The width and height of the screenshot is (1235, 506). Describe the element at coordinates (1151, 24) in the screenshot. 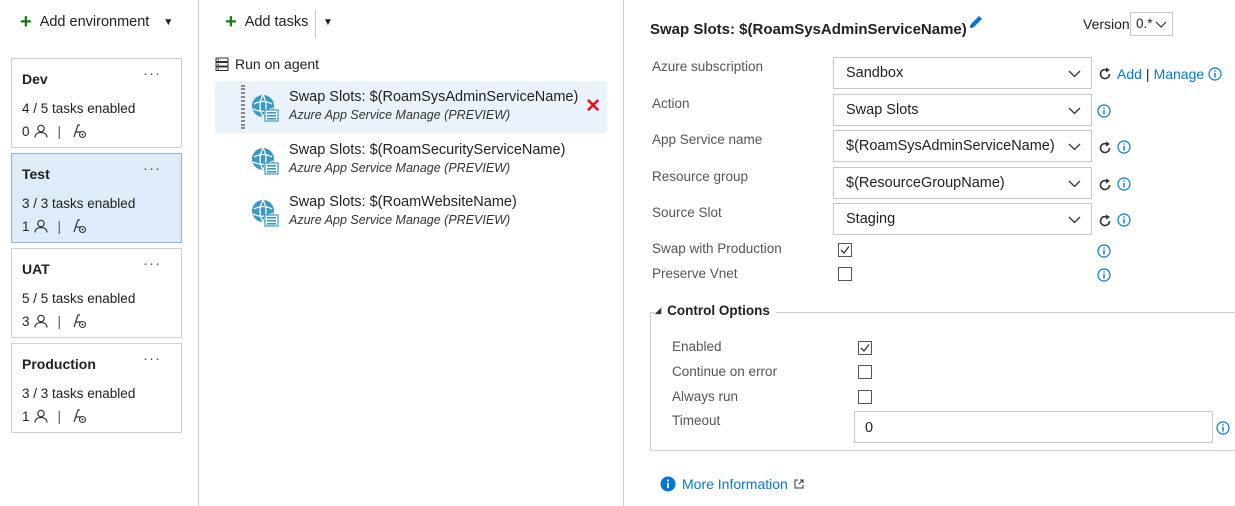

I see `version-select: 0.*` at that location.